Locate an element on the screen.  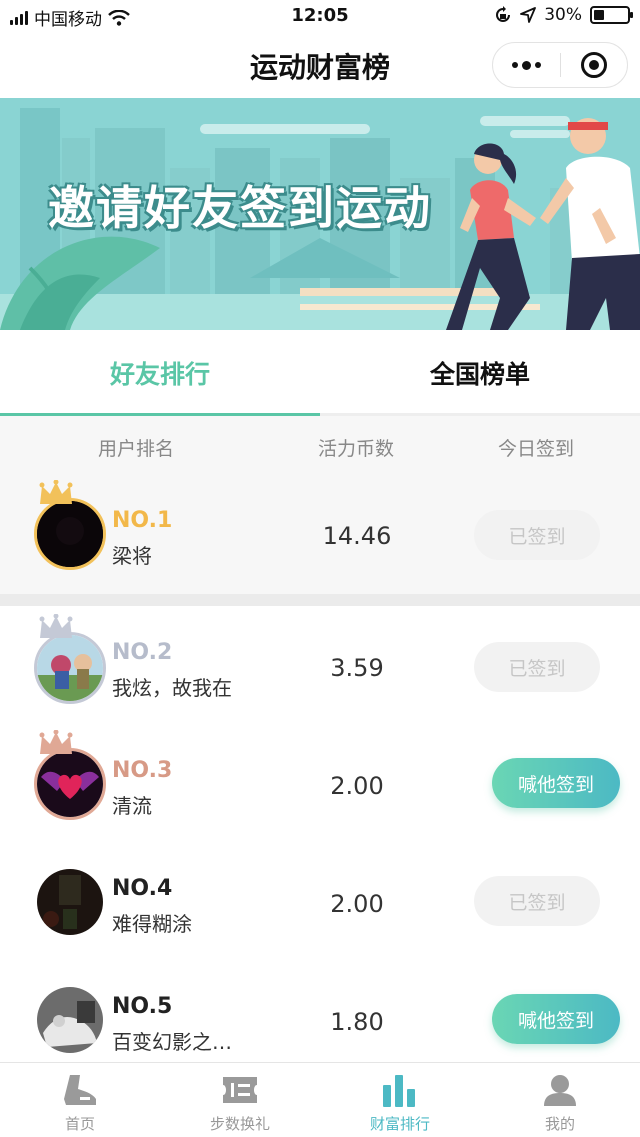
silver-crown-icon is located at coordinates (56, 626).